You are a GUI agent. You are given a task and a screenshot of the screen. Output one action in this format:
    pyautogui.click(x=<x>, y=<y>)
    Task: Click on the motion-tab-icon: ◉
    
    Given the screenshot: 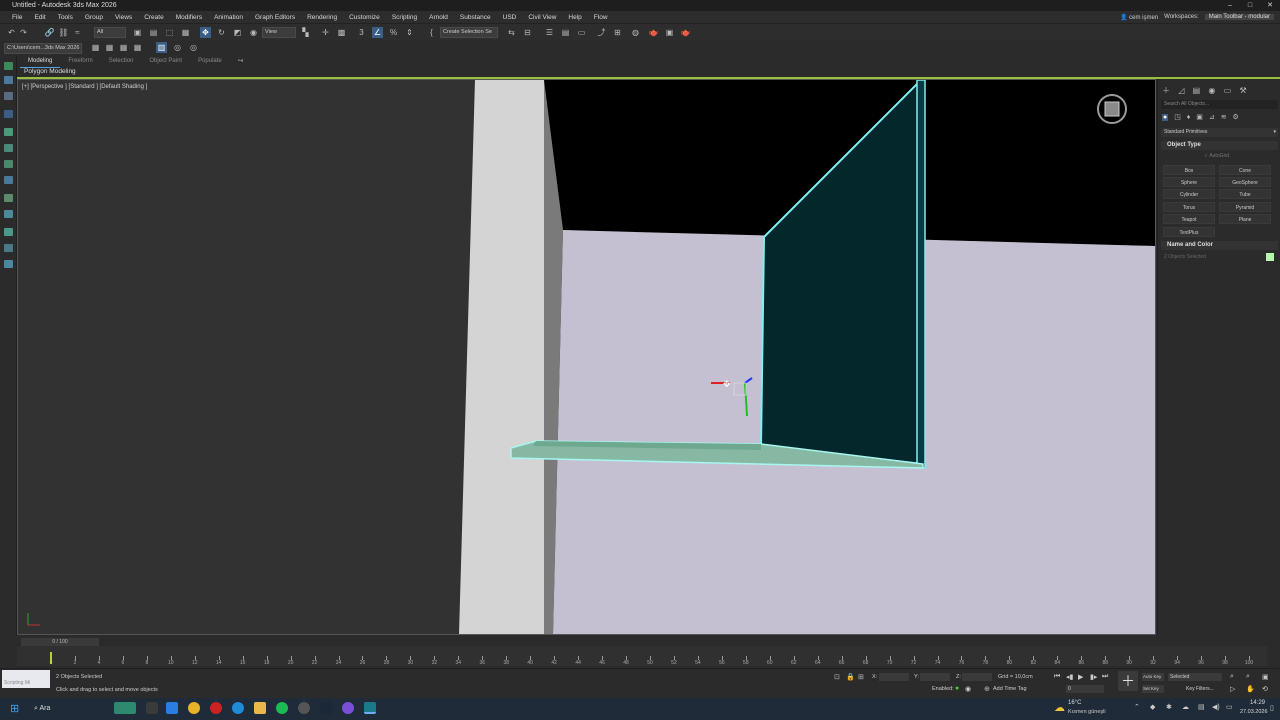 What is the action you would take?
    pyautogui.click(x=1211, y=90)
    